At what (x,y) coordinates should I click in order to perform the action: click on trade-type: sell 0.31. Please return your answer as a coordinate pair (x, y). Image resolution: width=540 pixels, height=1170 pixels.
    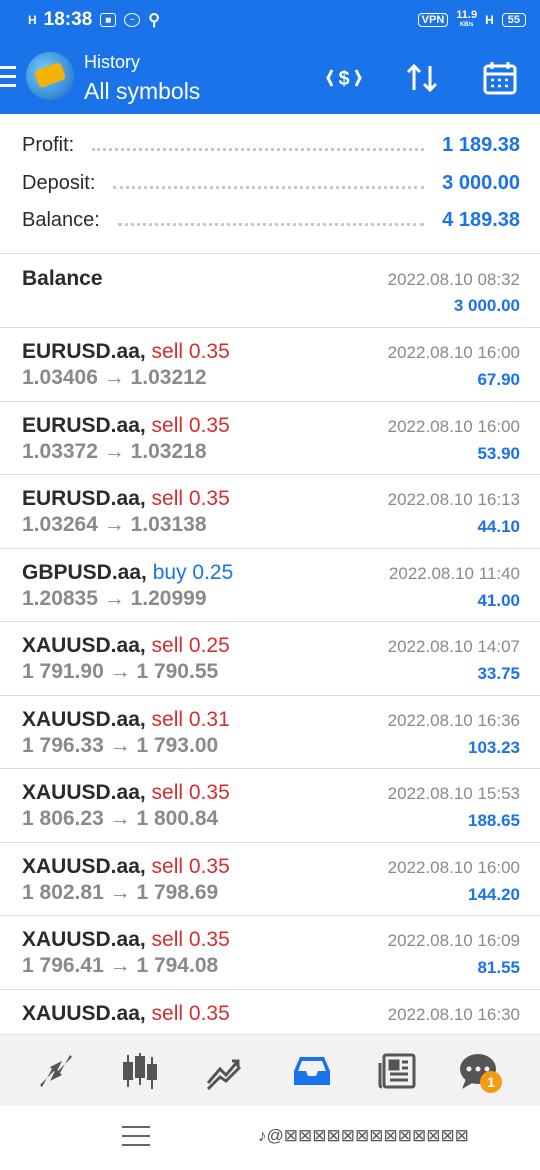
    Looking at the image, I should click on (190, 719).